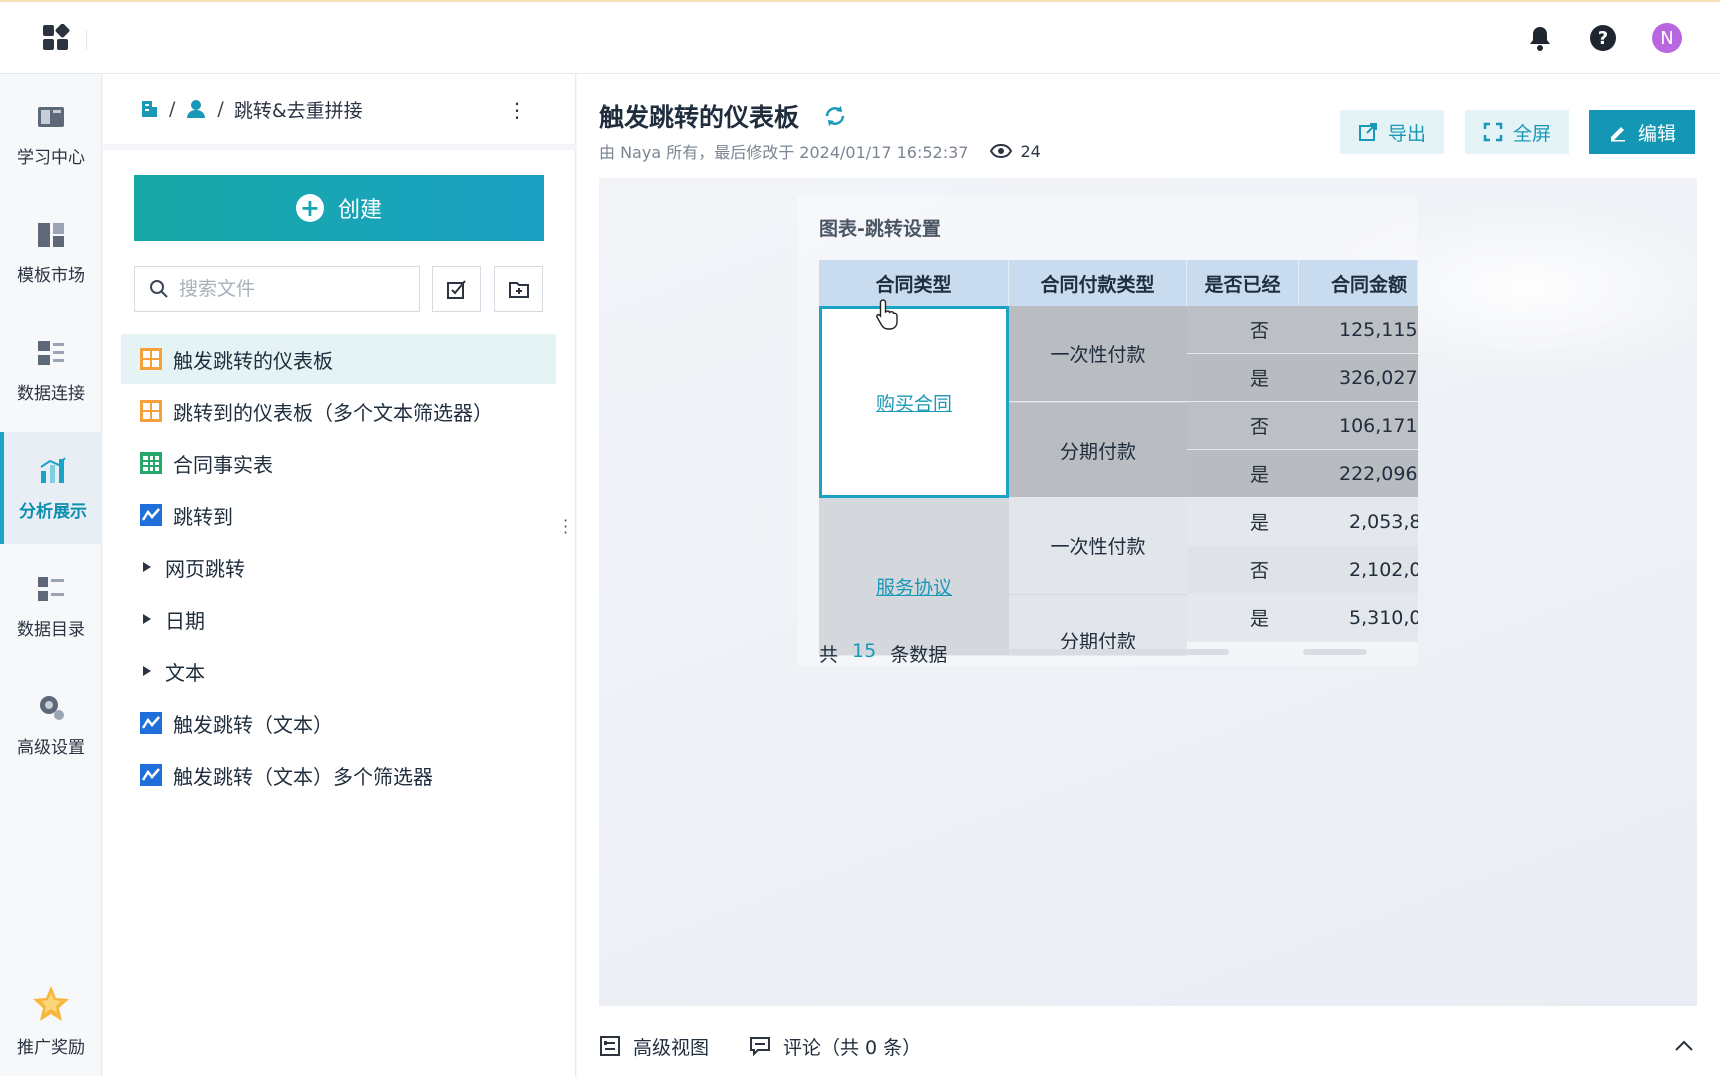  Describe the element at coordinates (1540, 38) in the screenshot. I see `bell-icon` at that location.